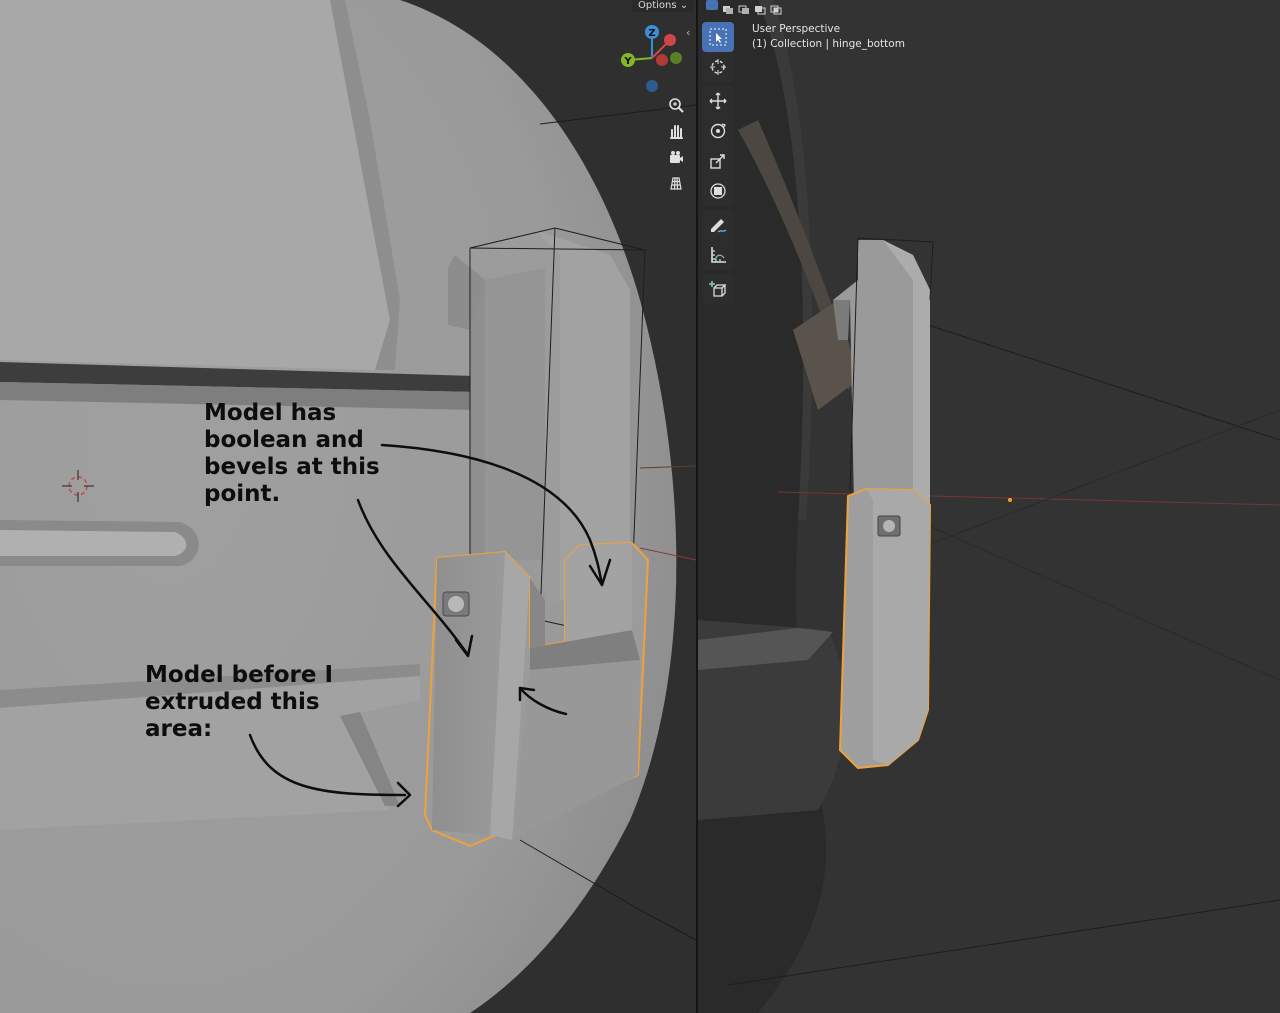  I want to click on cursor-icon, so click(718, 67).